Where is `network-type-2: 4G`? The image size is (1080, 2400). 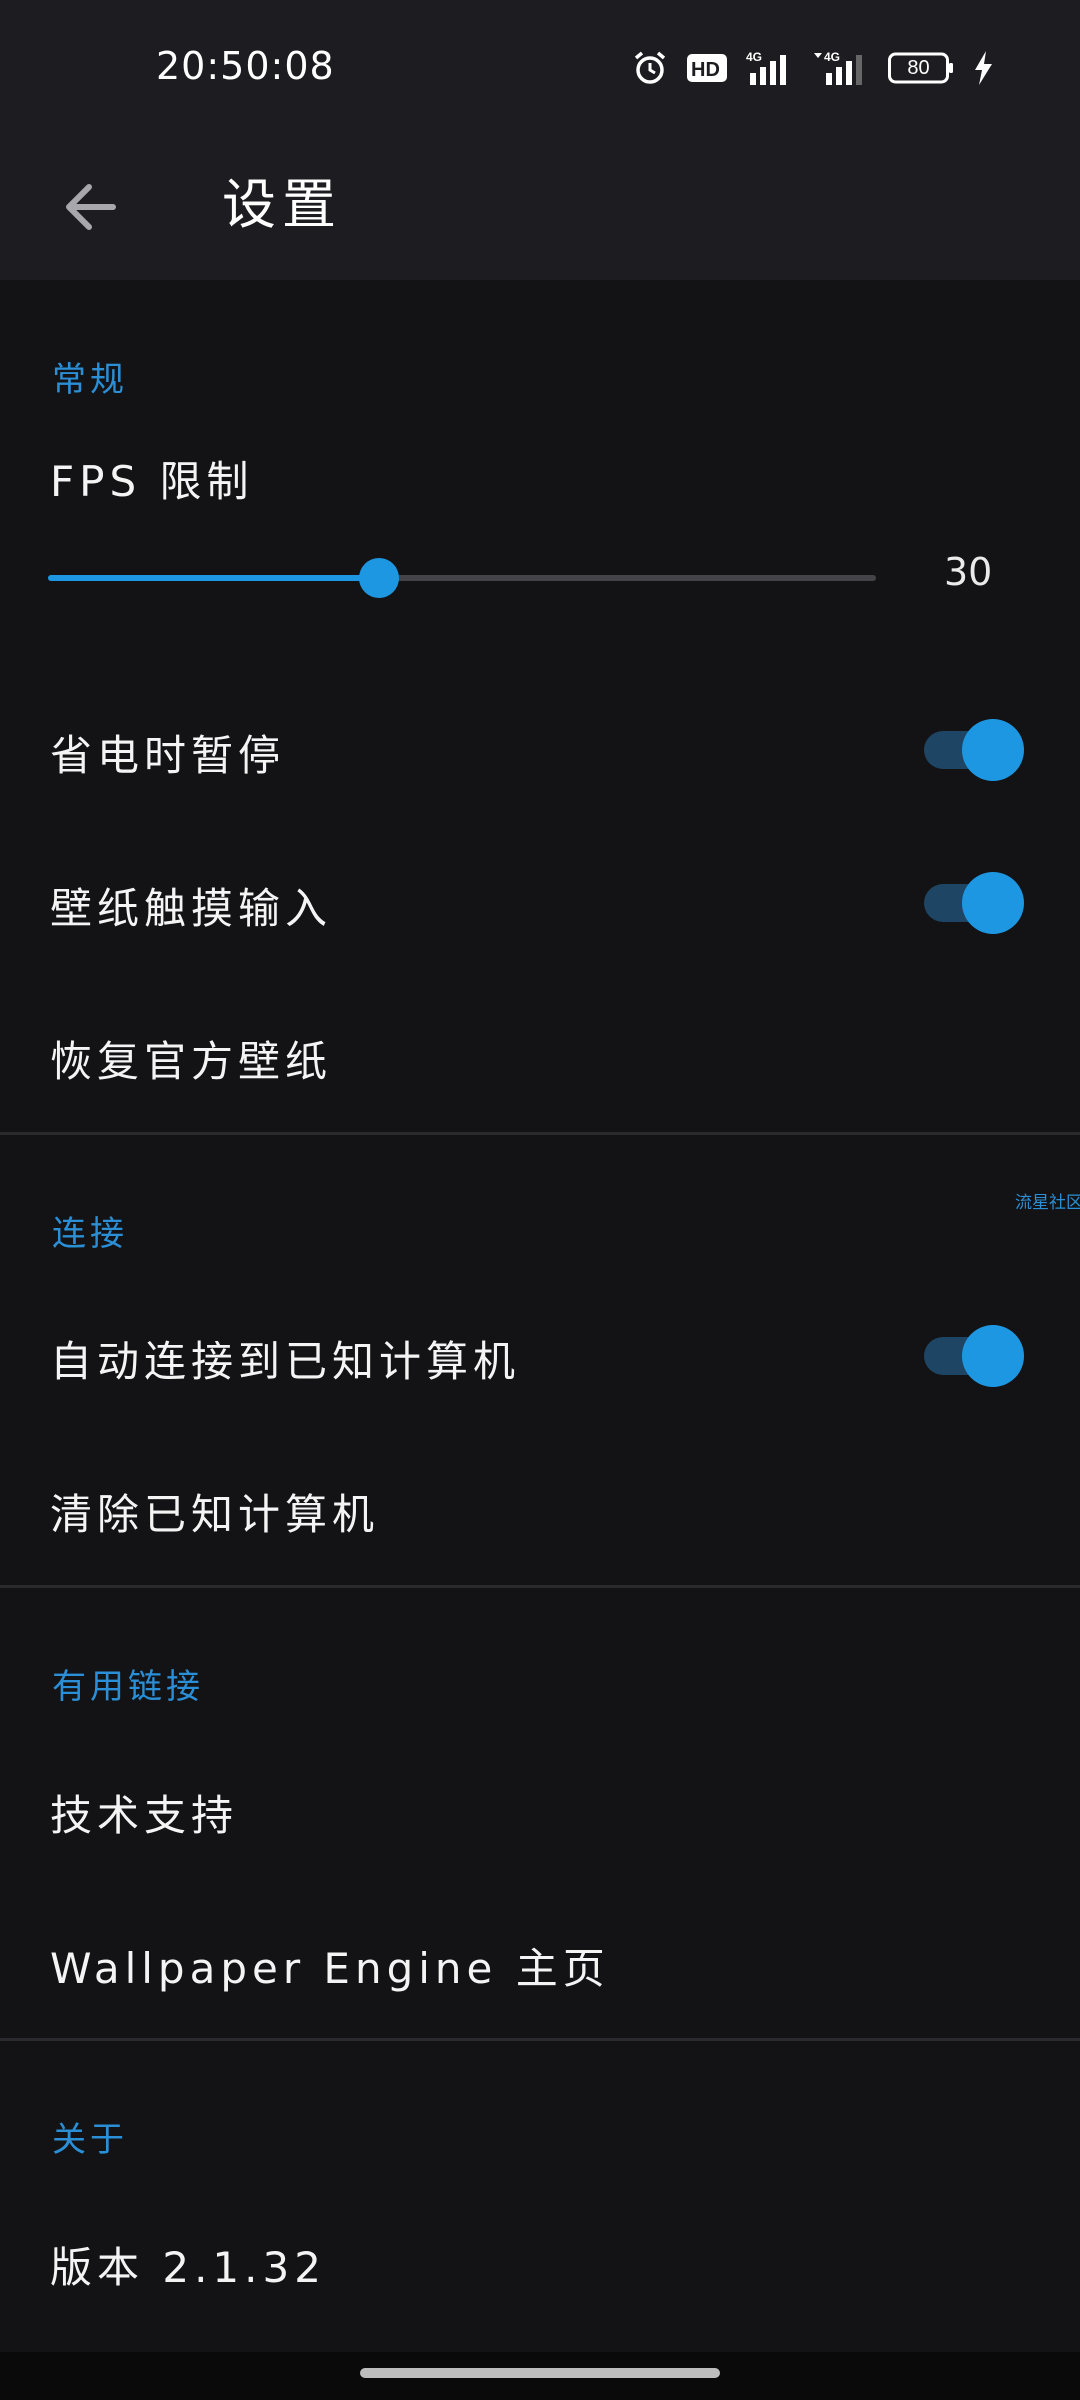 network-type-2: 4G is located at coordinates (832, 57).